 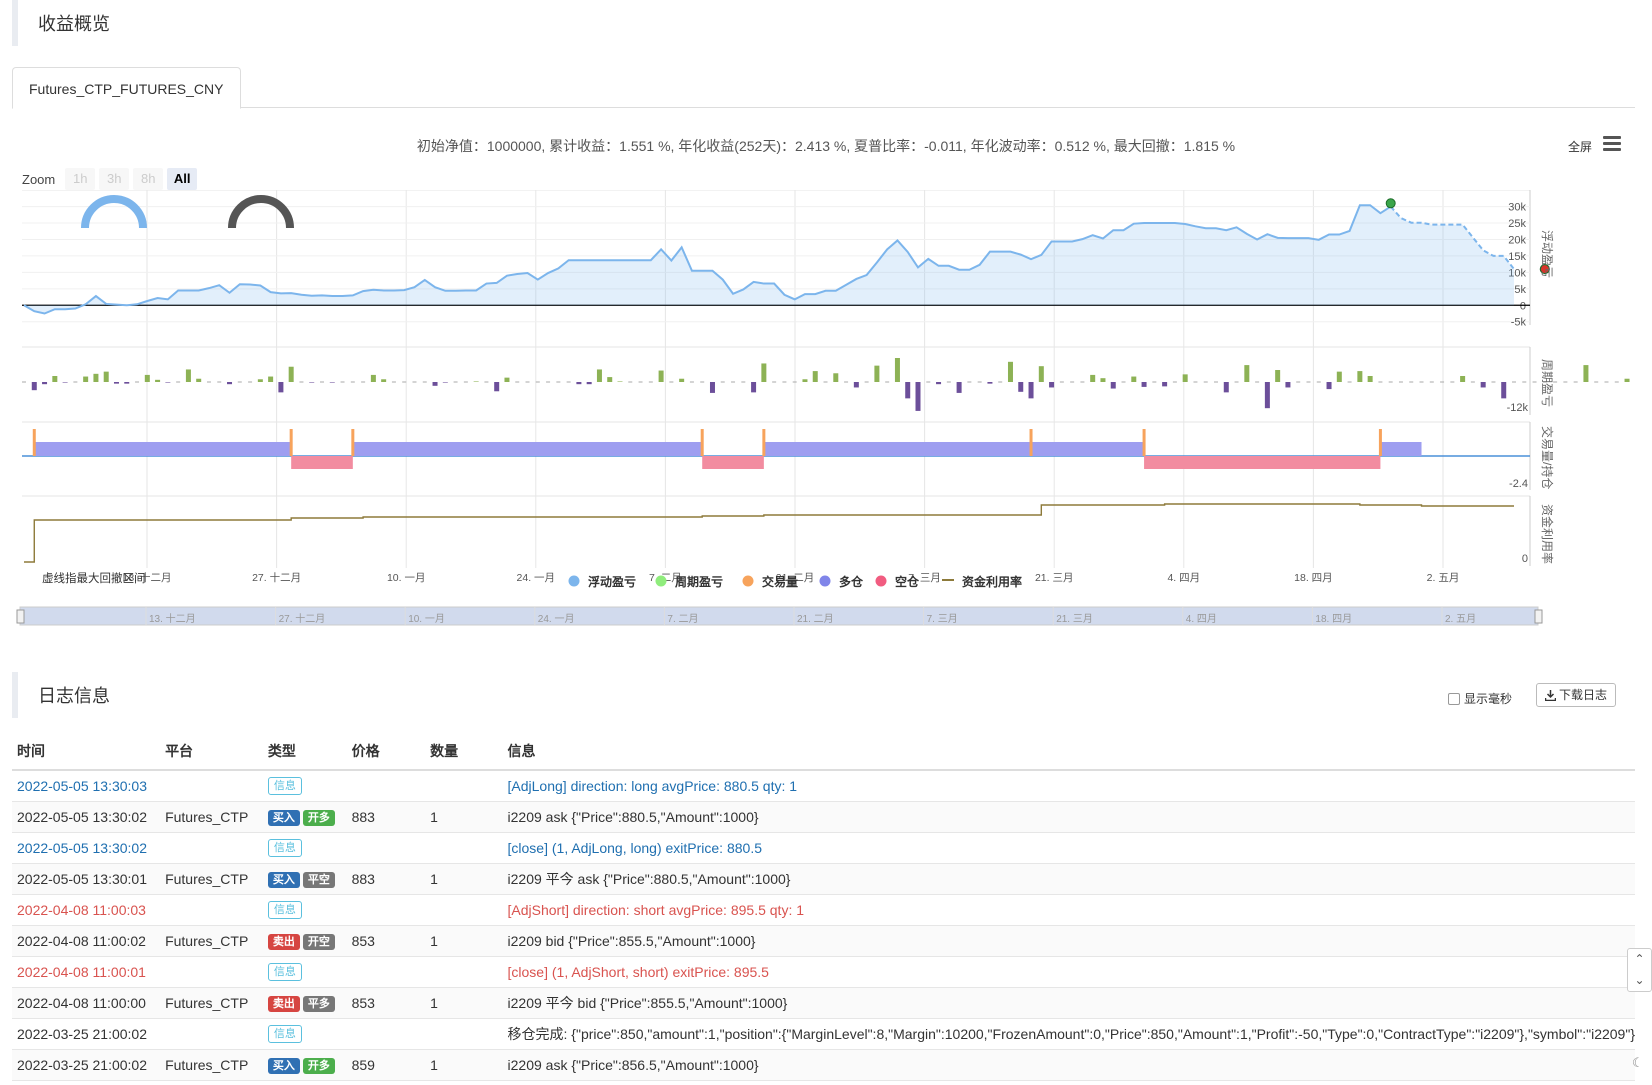 What do you see at coordinates (1580, 146) in the screenshot?
I see `fullscreen-button: 全屏` at bounding box center [1580, 146].